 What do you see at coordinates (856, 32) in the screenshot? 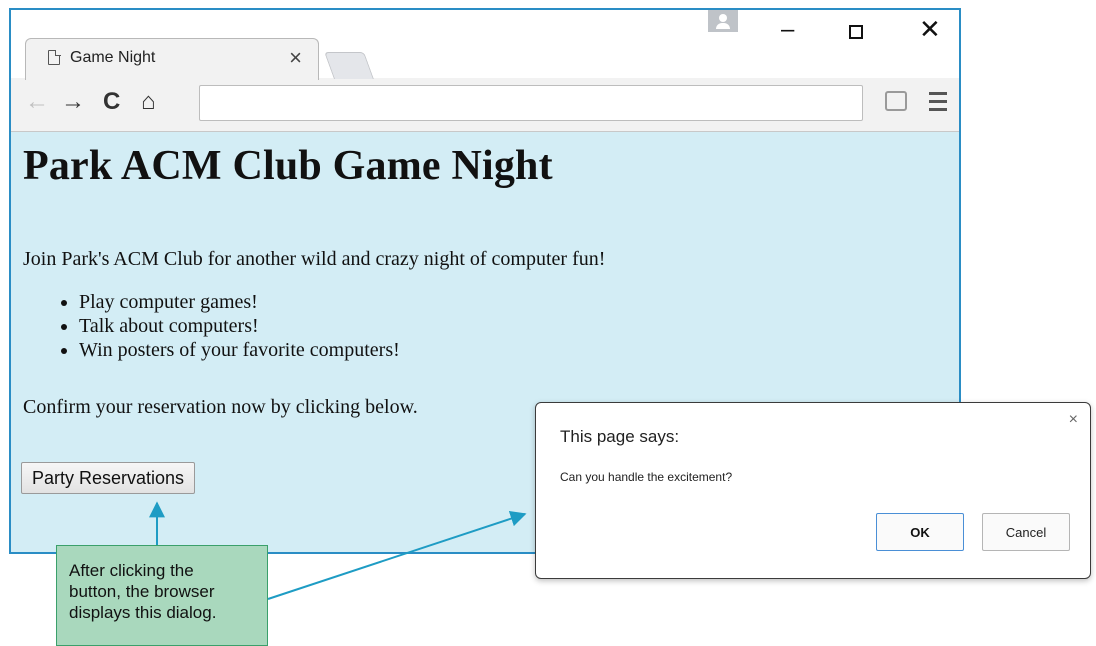
I see `maximize-button` at bounding box center [856, 32].